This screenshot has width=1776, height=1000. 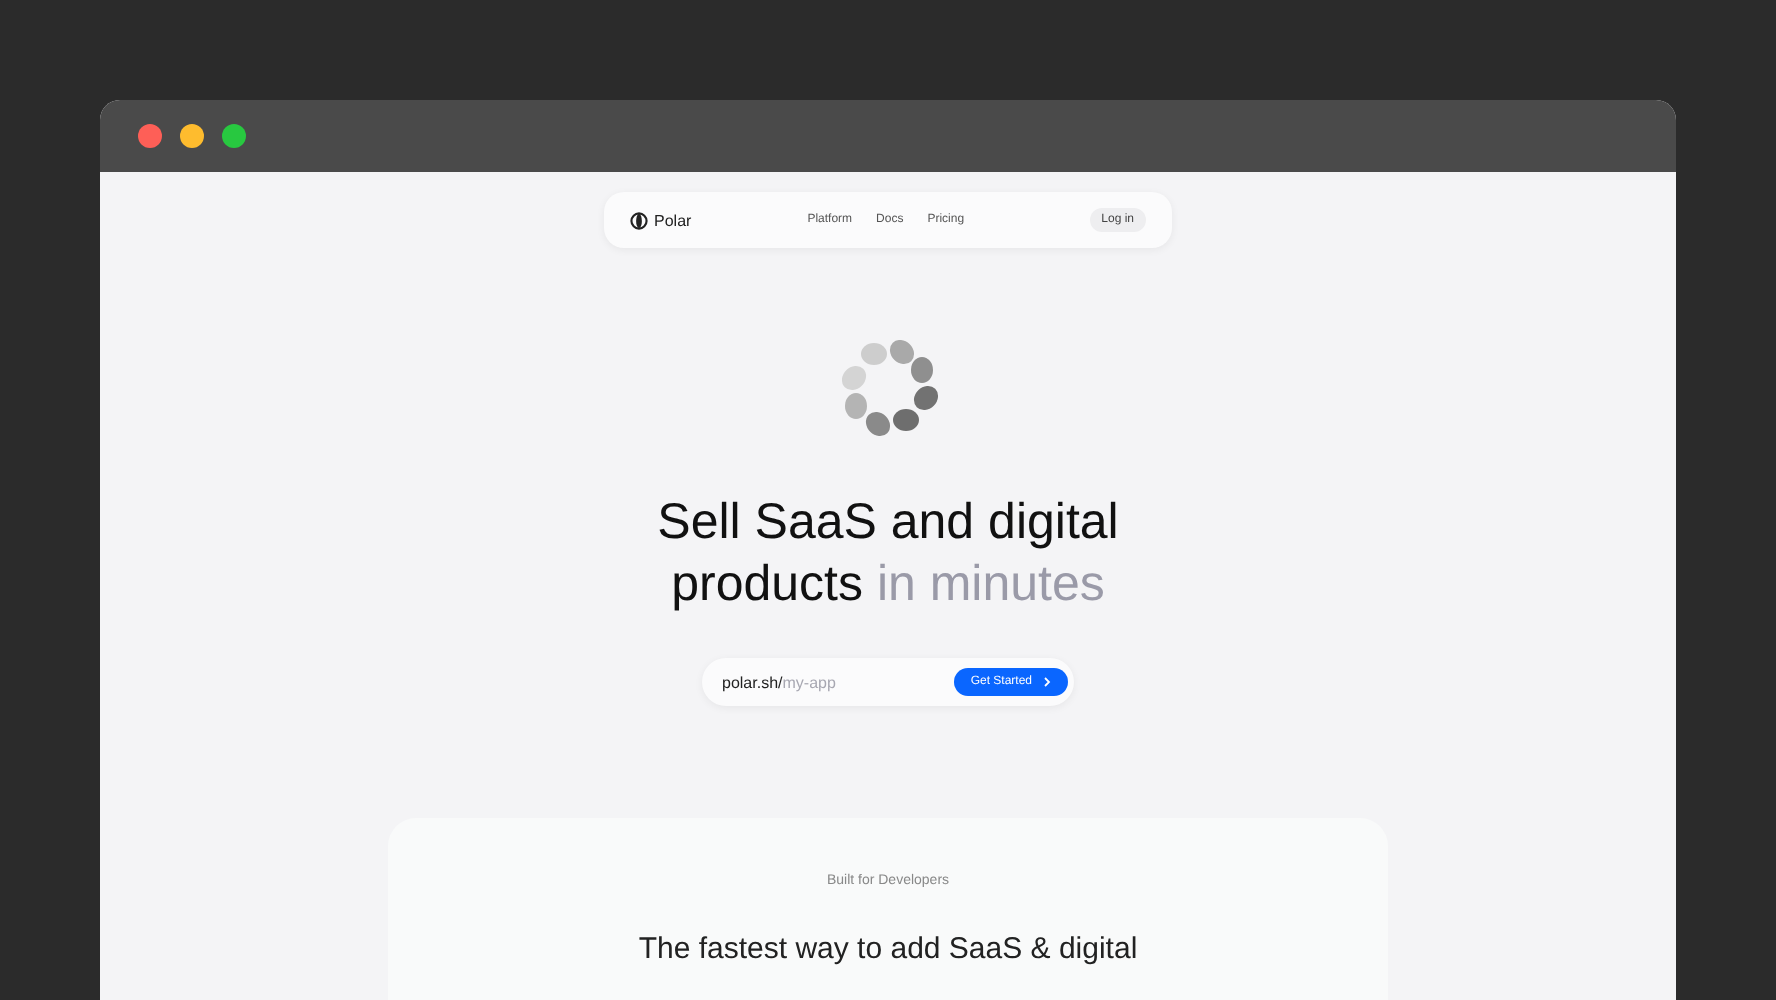 I want to click on url-prefix: polar.sh/, so click(x=752, y=682).